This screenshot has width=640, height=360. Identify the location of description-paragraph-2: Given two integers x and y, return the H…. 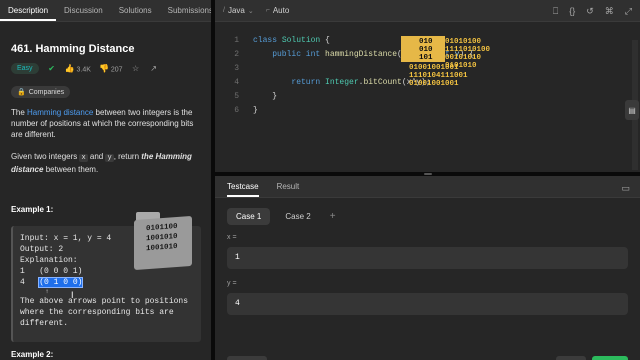
(107, 163).